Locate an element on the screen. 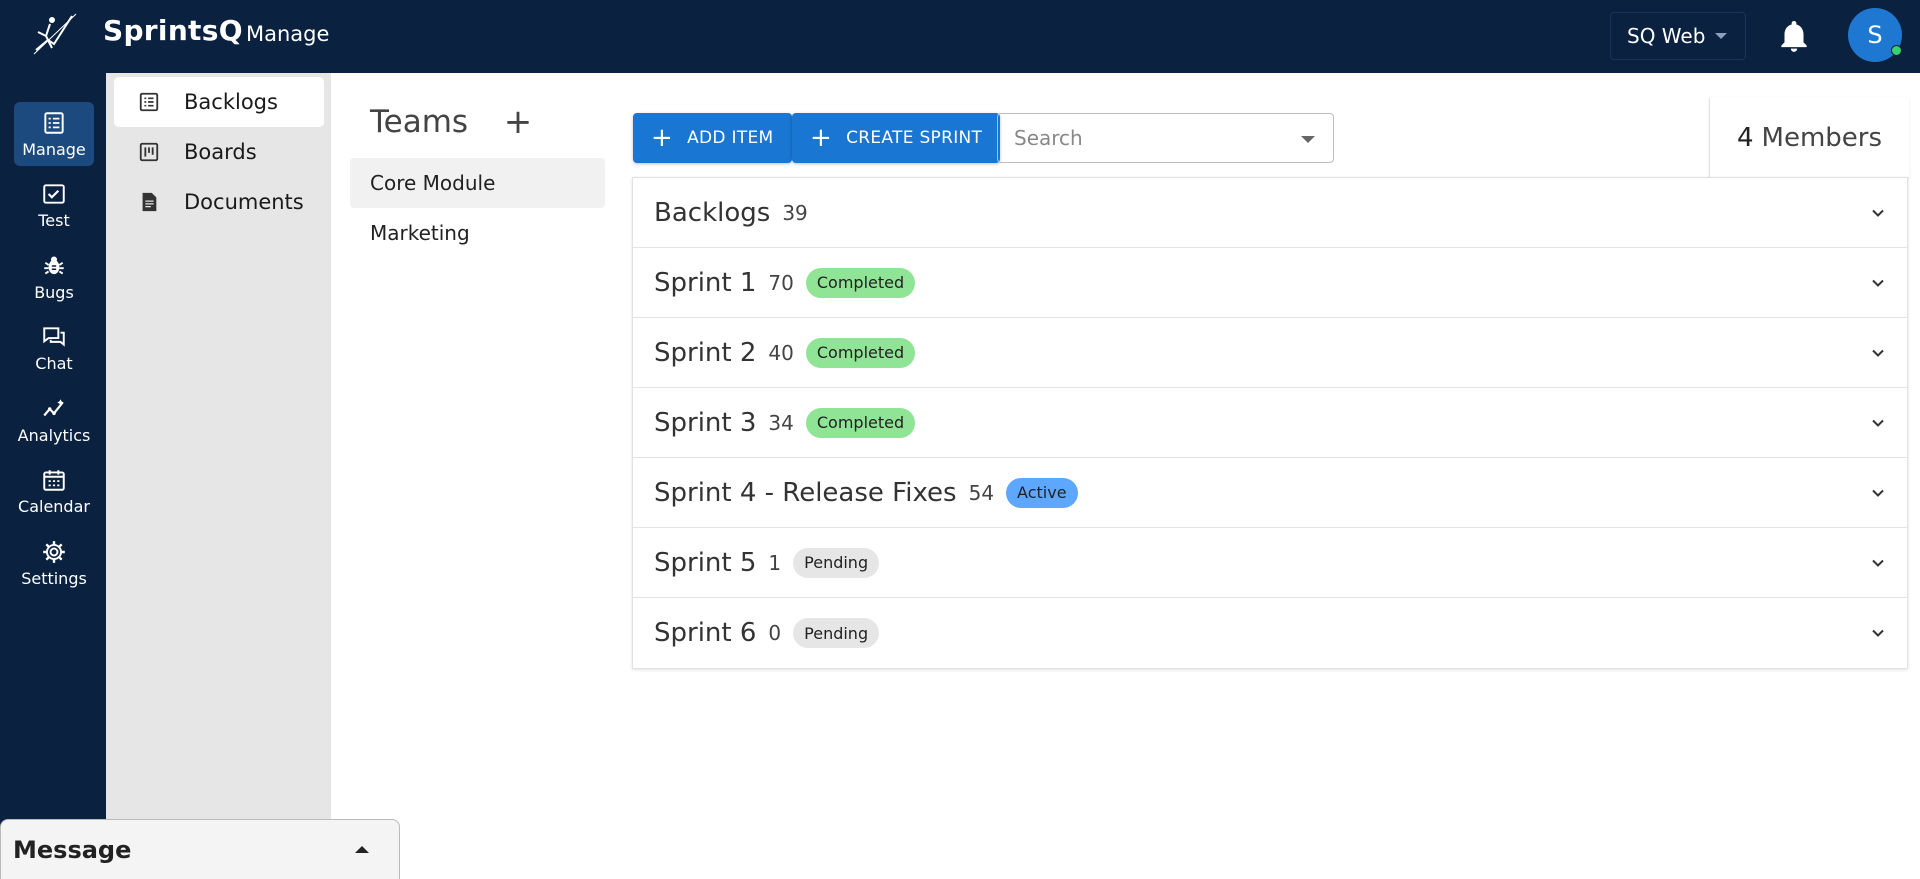  rail-item-calendar: Calendar is located at coordinates (54, 491).